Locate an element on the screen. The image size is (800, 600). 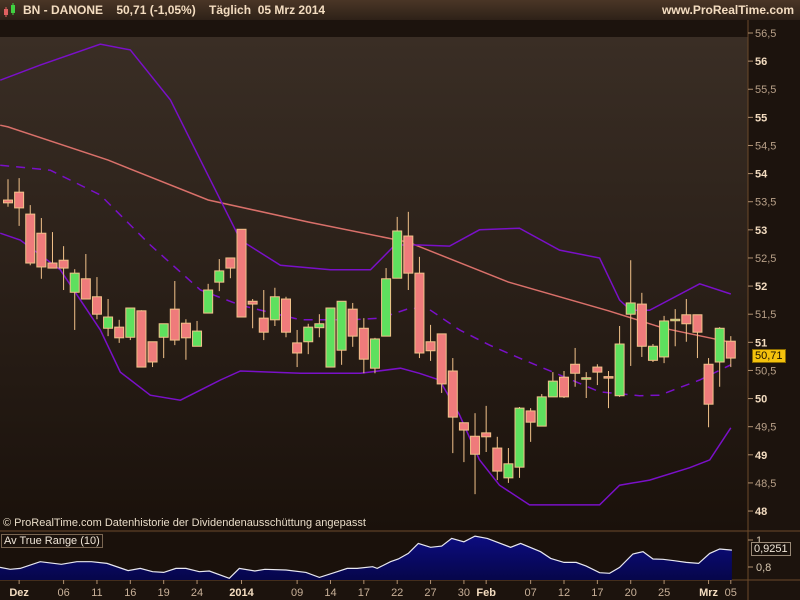
x-tick-label: 07 is located at coordinates (531, 593).